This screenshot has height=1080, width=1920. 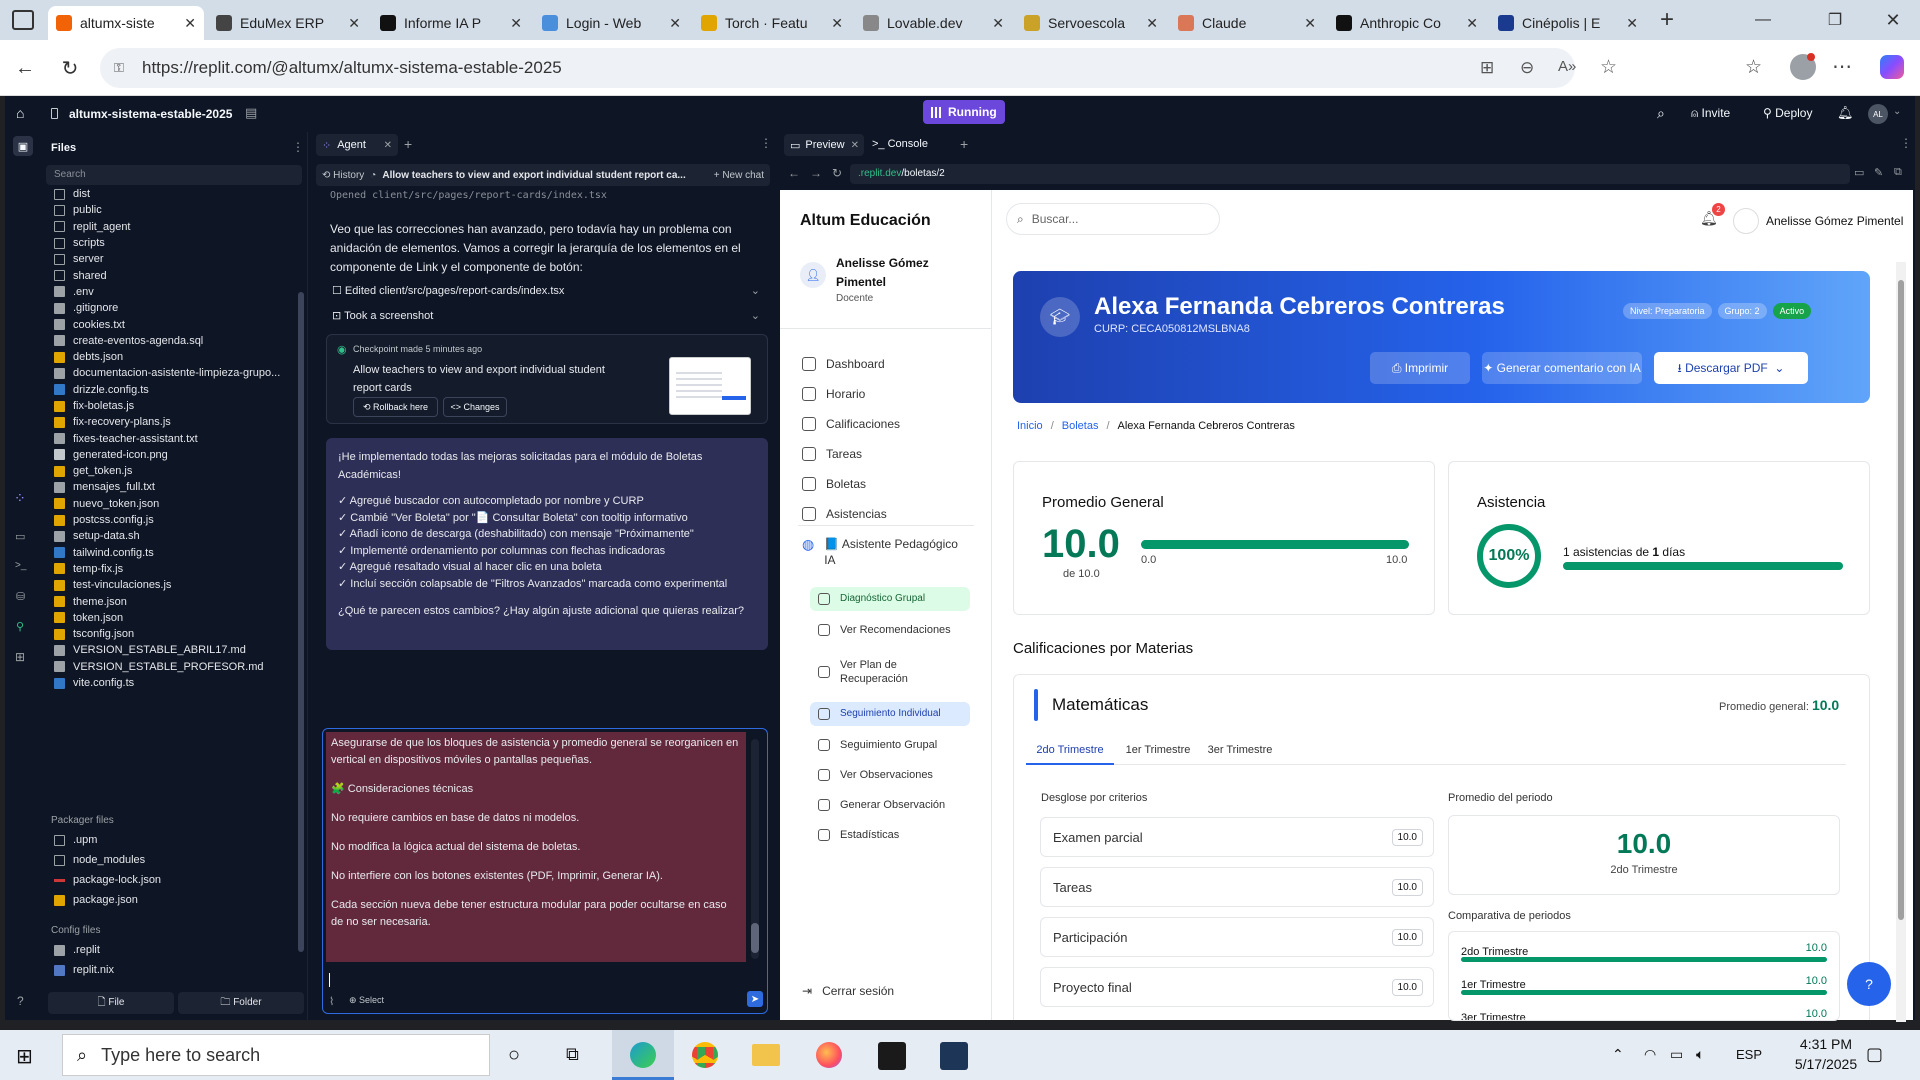 What do you see at coordinates (755, 316) in the screenshot?
I see `expand-chevron-icon: ⌄` at bounding box center [755, 316].